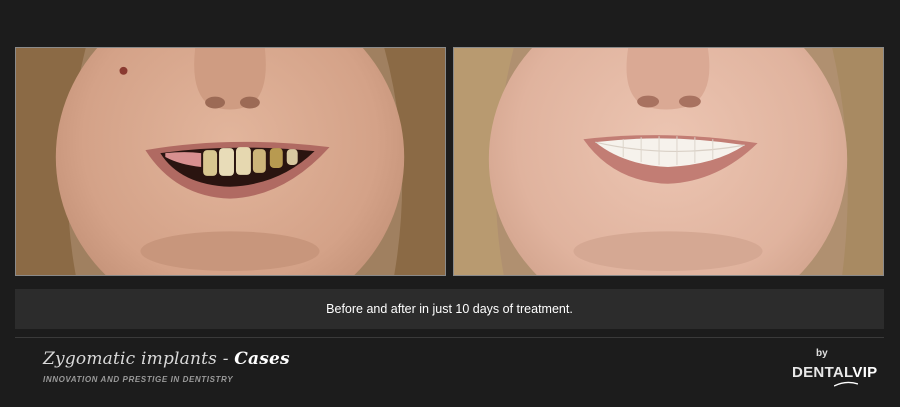 This screenshot has height=407, width=900. Describe the element at coordinates (138, 379) in the screenshot. I see `footer-tagline: INNOVATION AND PRESTIGE IN DENTISTRY` at that location.